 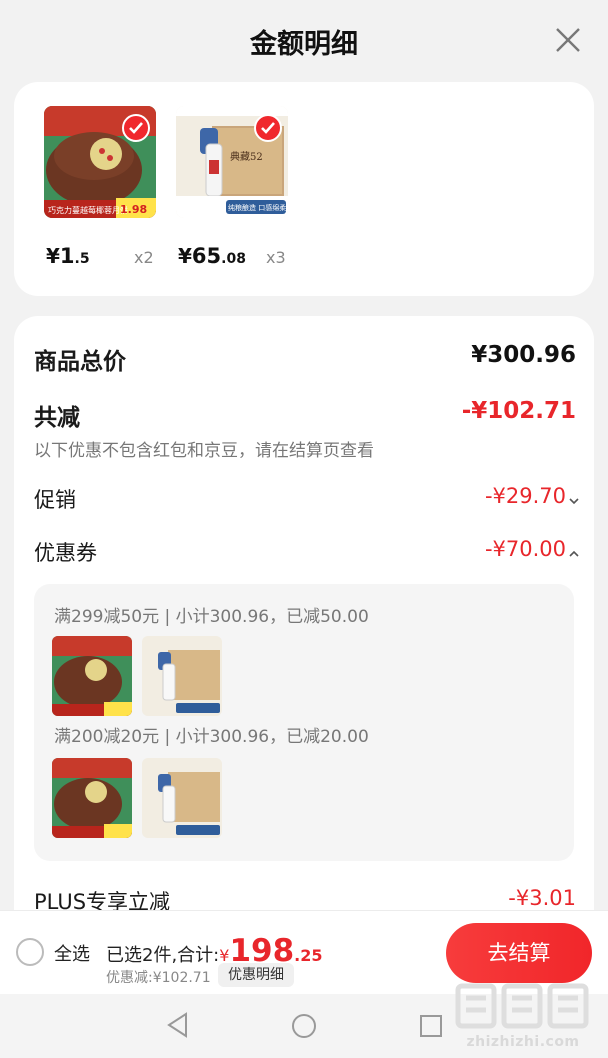 I want to click on baijiu-image: 典藏52 纯粮酿造 口感绵柔, so click(x=232, y=162).